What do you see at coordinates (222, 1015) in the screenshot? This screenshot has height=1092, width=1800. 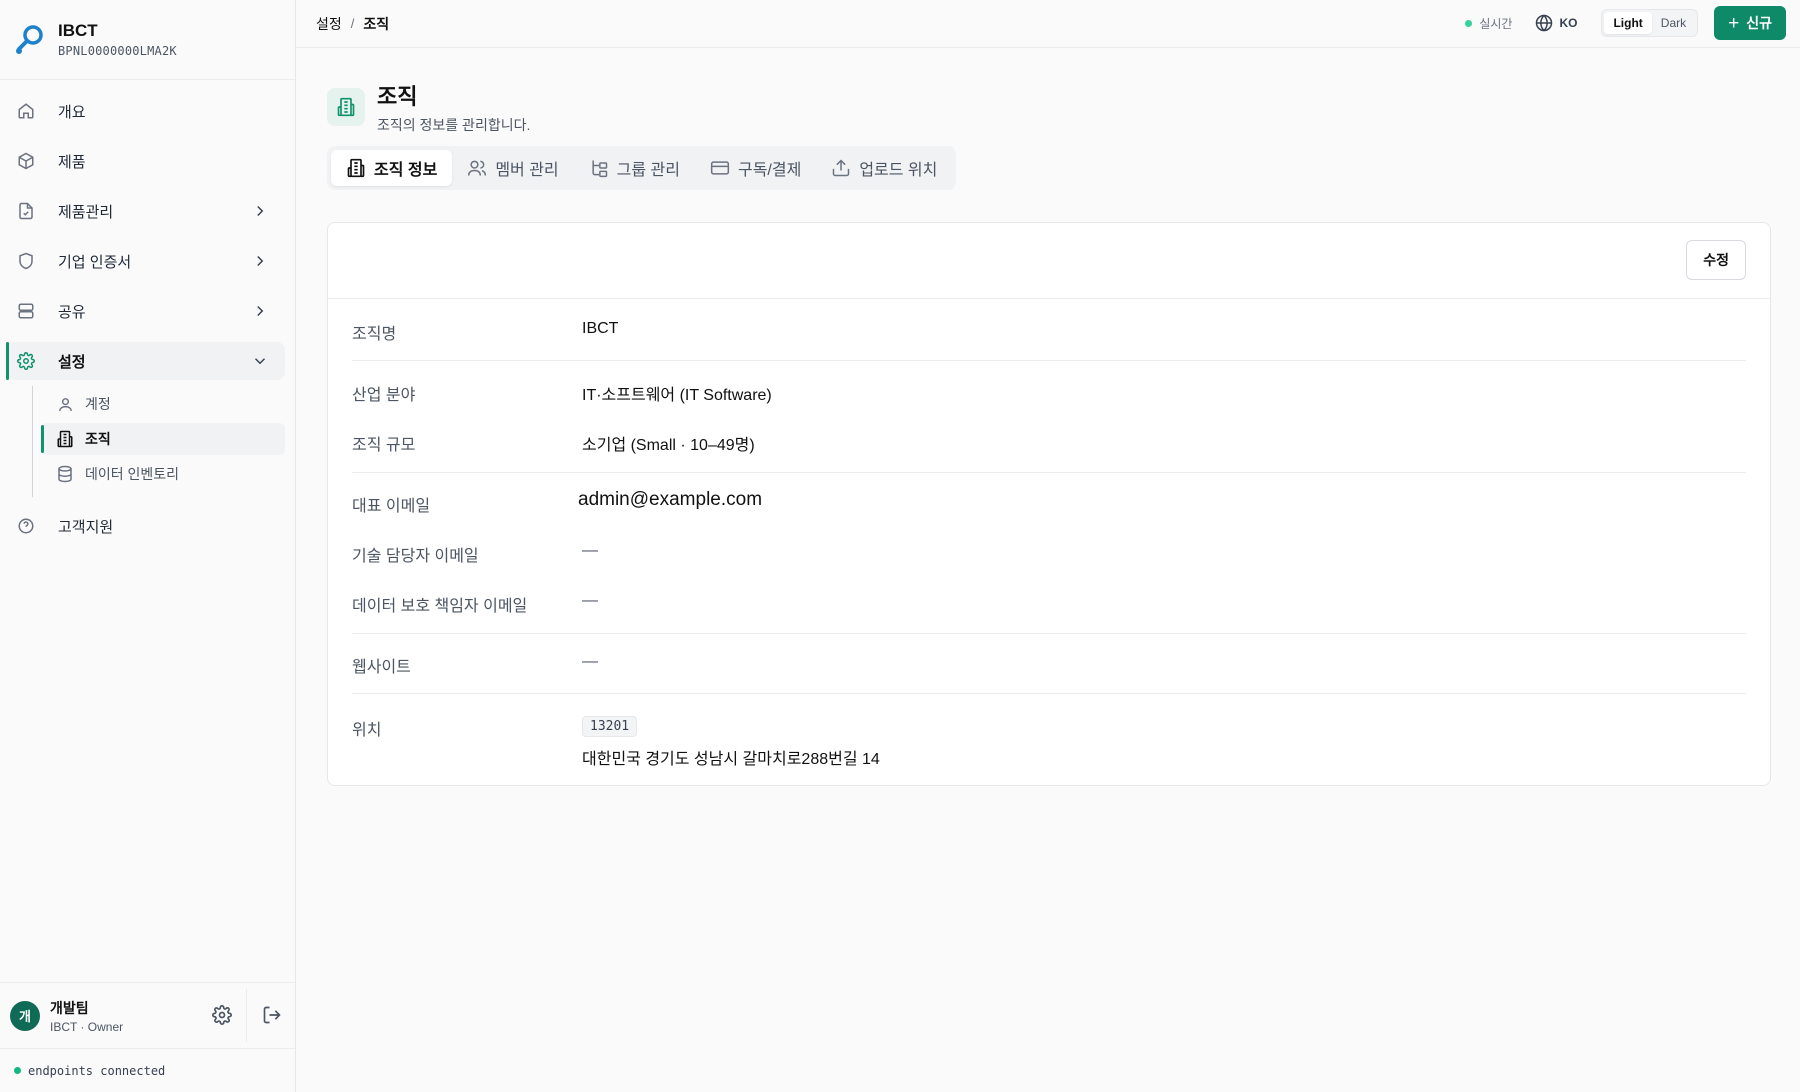 I see `user-settings-icon` at bounding box center [222, 1015].